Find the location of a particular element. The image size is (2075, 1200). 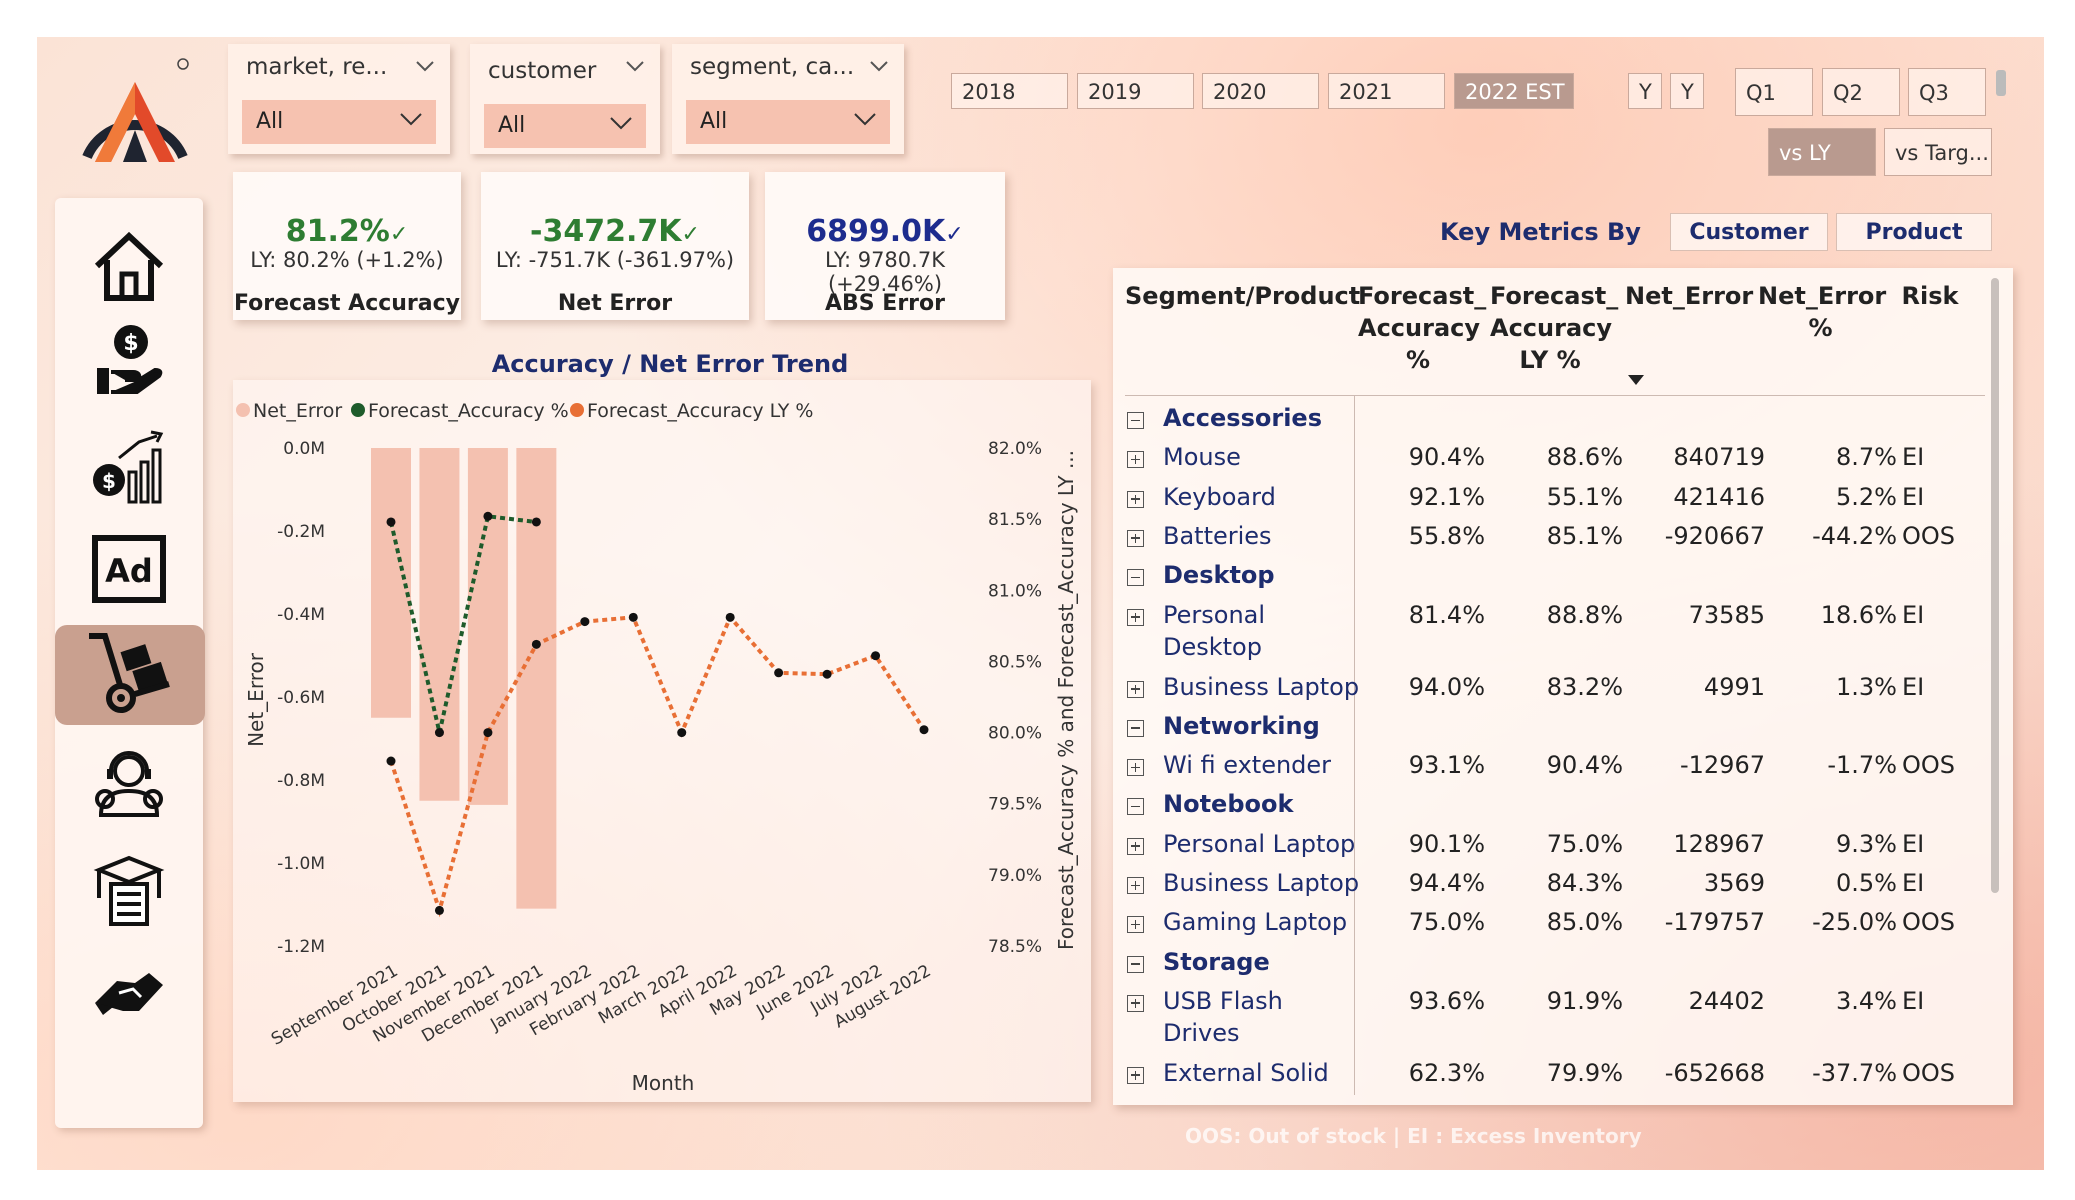

year-button-2022-est: 2022 EST is located at coordinates (1514, 91).